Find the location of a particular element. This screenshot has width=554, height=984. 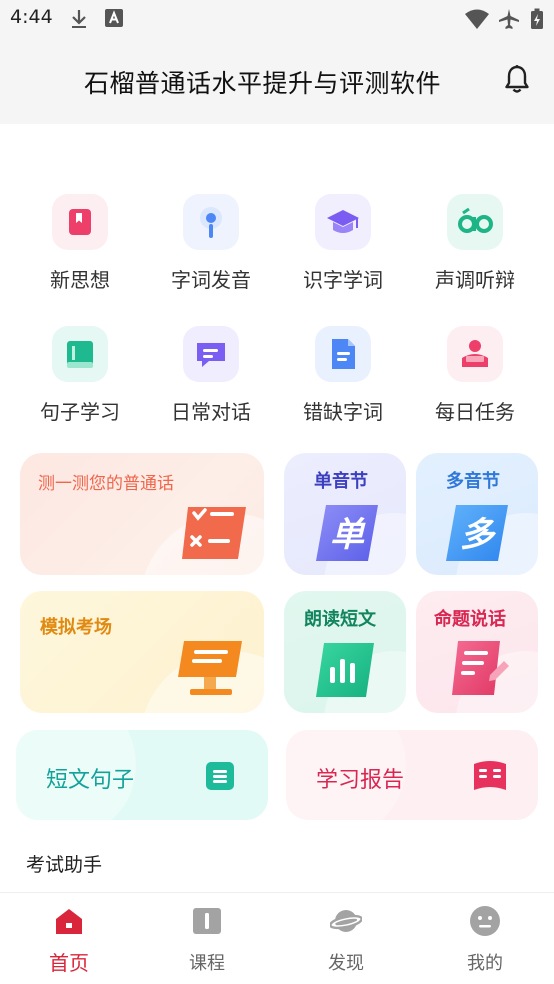

battery-icon is located at coordinates (537, 18).